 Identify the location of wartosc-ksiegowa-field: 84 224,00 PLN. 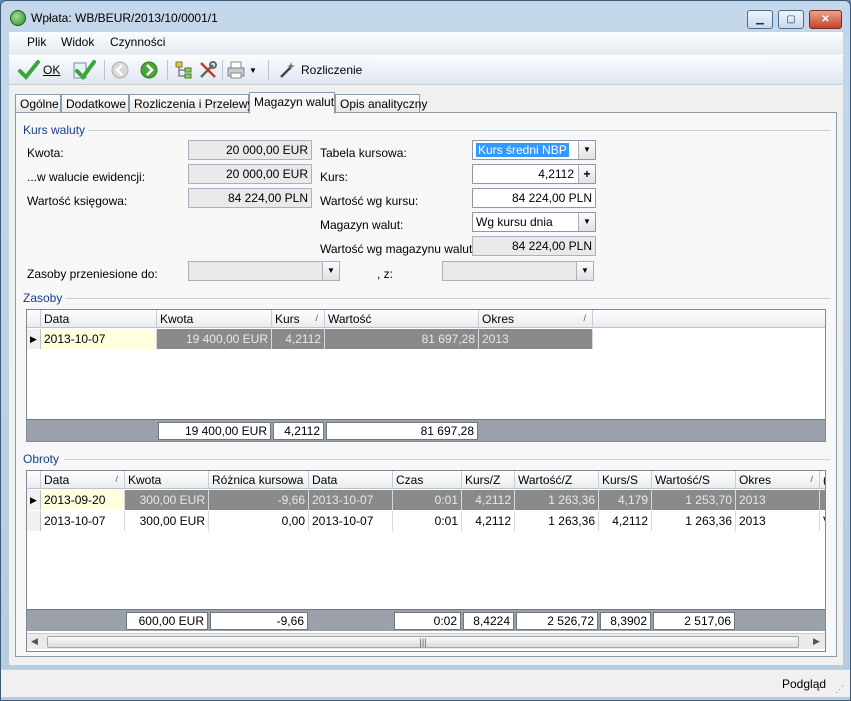
(250, 198).